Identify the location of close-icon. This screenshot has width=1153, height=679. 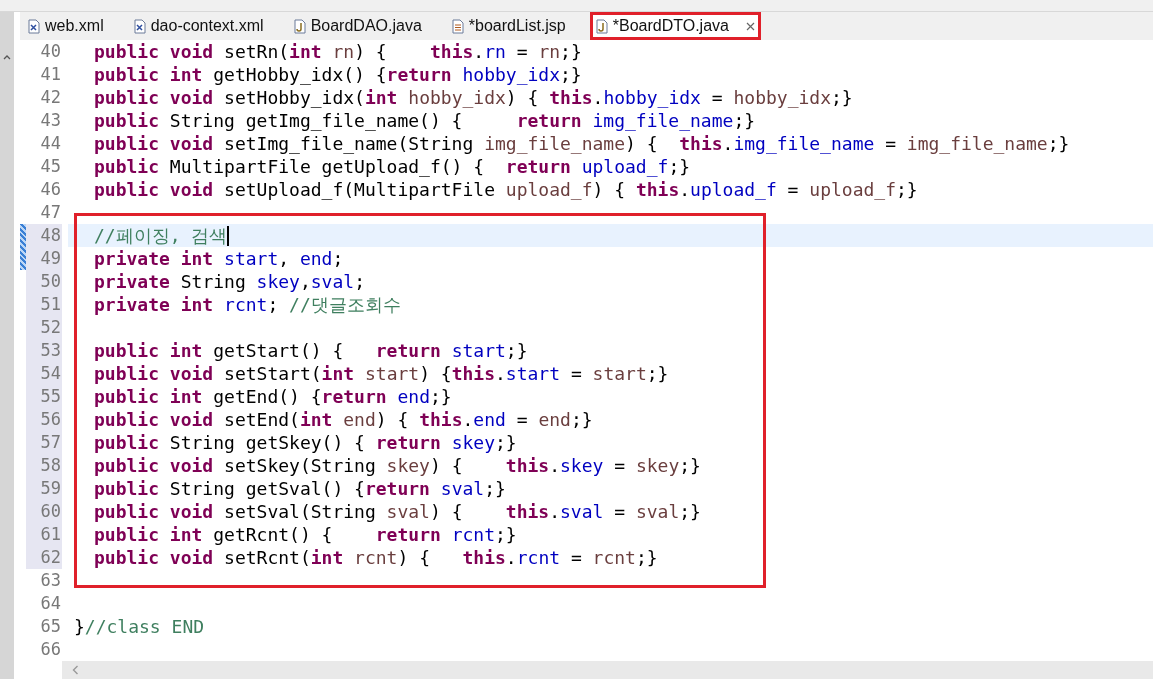
(750, 26).